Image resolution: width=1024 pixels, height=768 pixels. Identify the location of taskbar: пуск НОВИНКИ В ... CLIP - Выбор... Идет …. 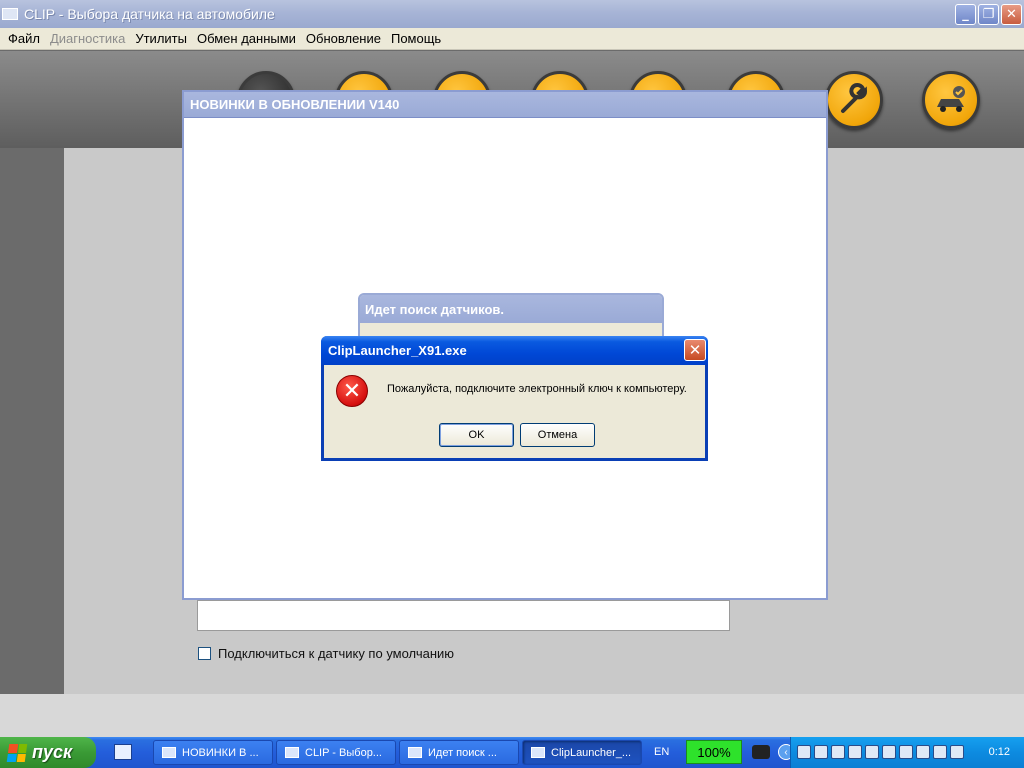
(512, 752).